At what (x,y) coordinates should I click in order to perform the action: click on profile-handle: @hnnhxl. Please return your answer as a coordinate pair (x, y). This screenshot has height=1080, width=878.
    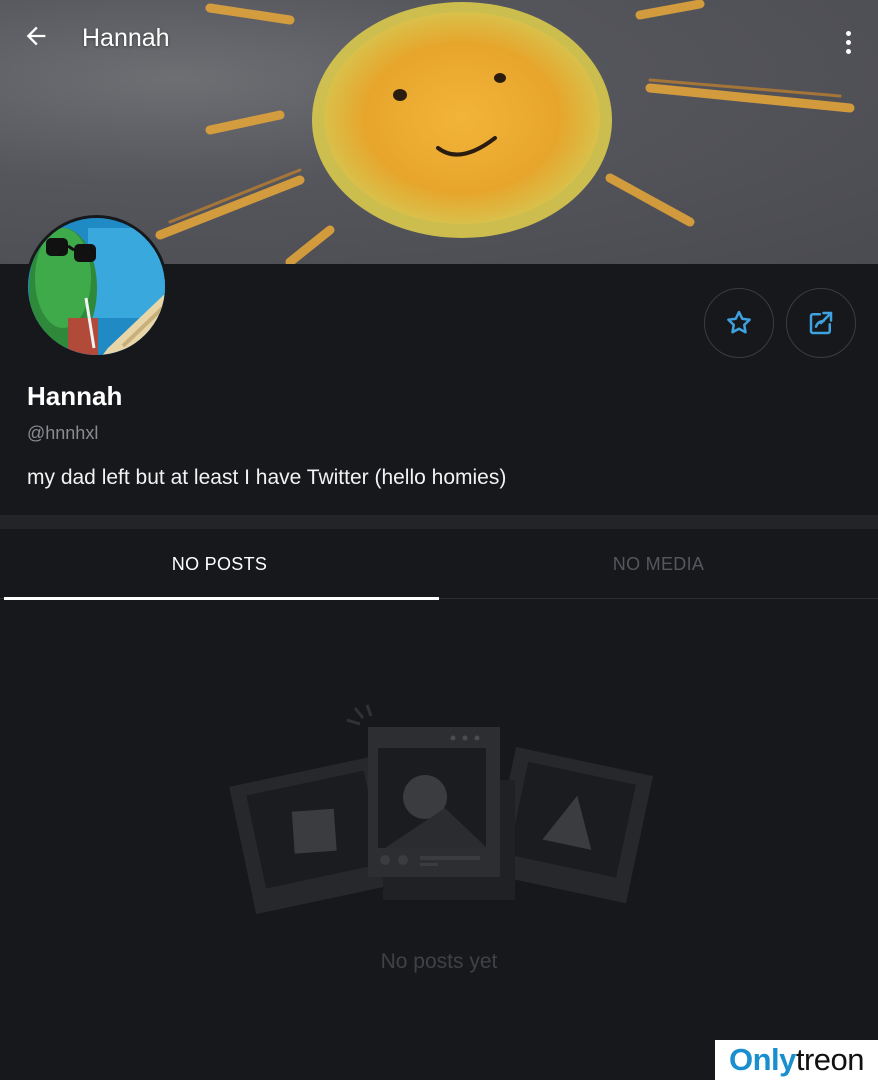
    Looking at the image, I should click on (63, 433).